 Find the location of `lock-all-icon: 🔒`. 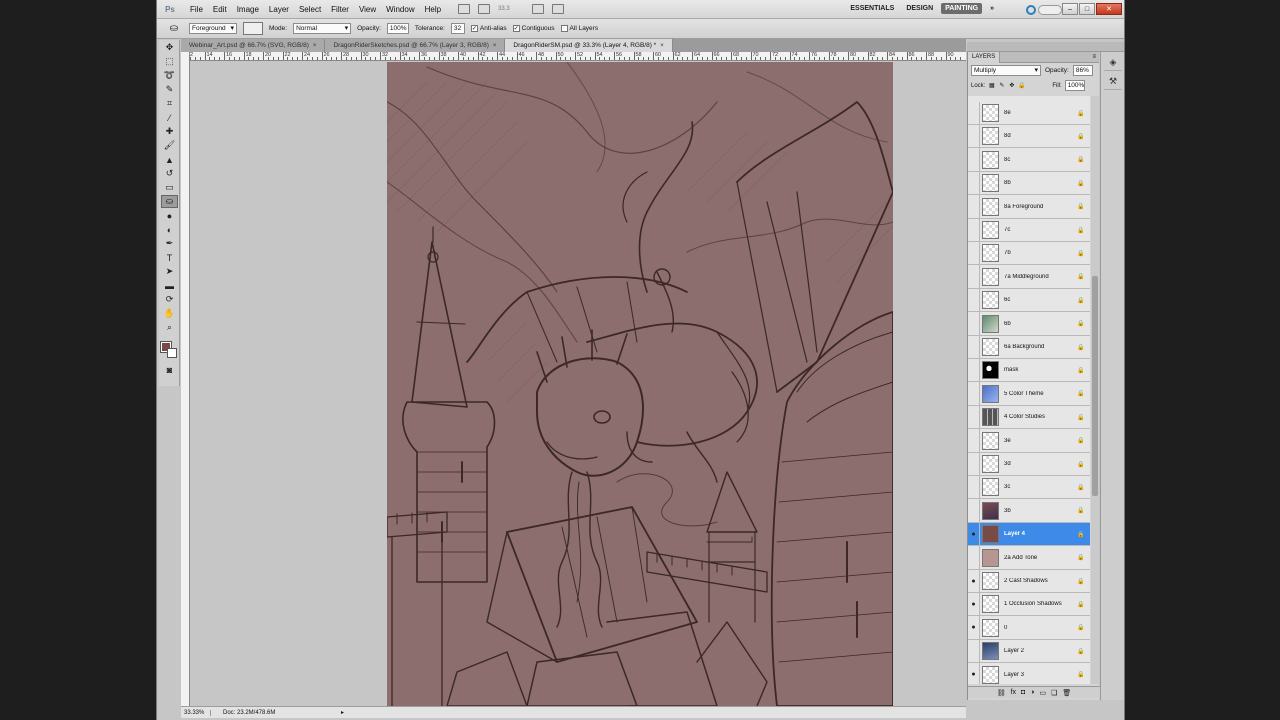

lock-all-icon: 🔒 is located at coordinates (1021, 85).